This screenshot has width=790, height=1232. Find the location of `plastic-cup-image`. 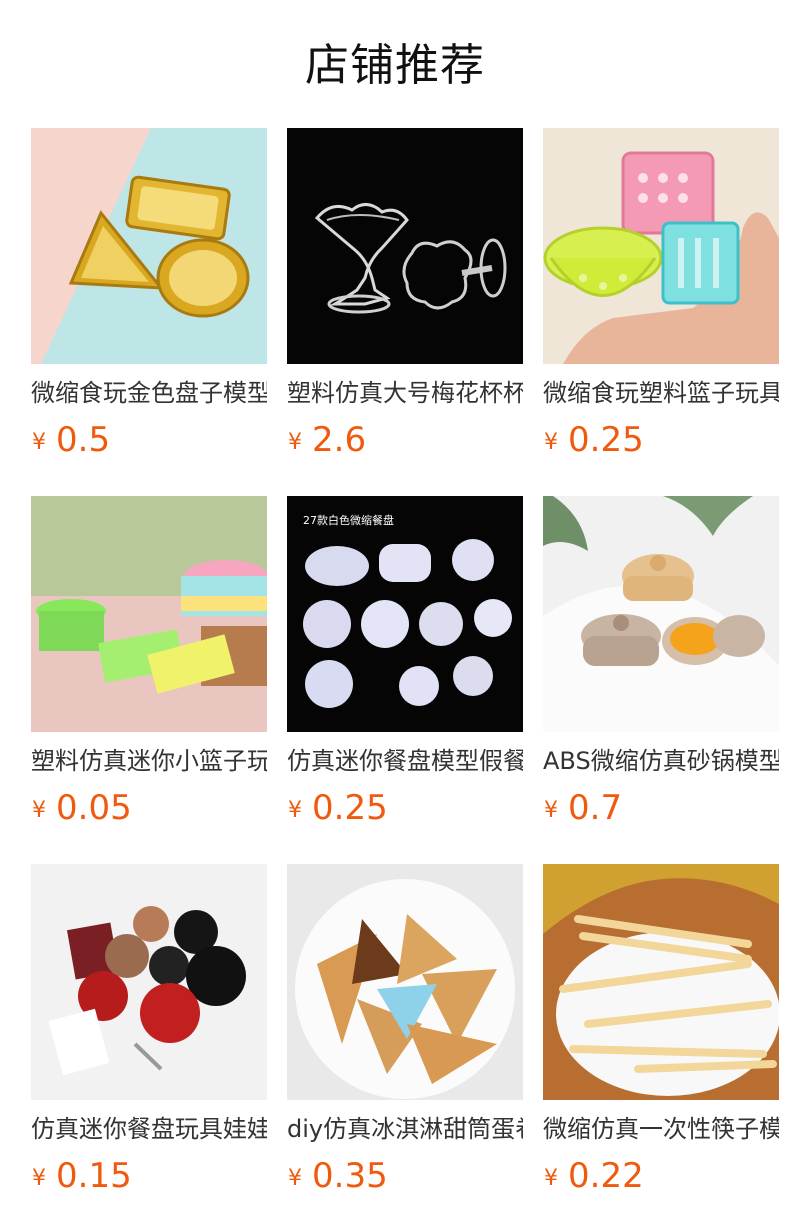

plastic-cup-image is located at coordinates (405, 246).